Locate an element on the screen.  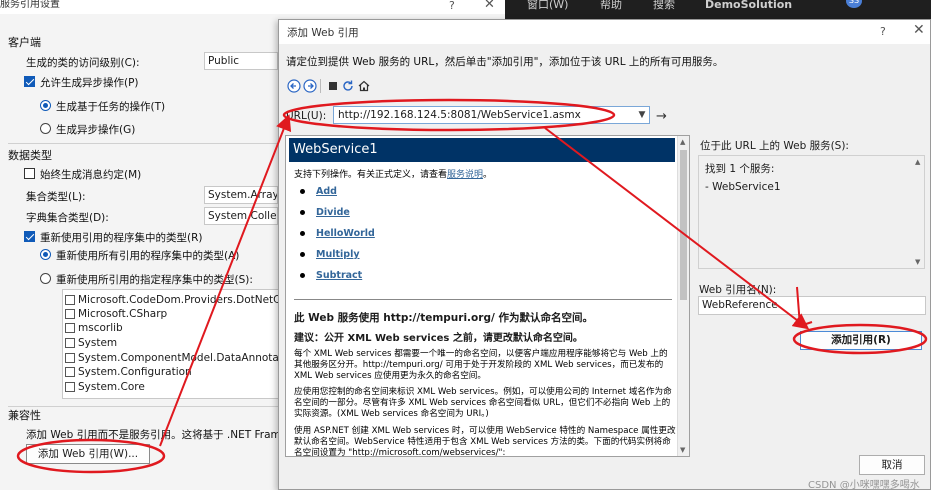
assembly-name: Microsoft.CodeDom.Providers.DotNetCom is located at coordinates (179, 300).